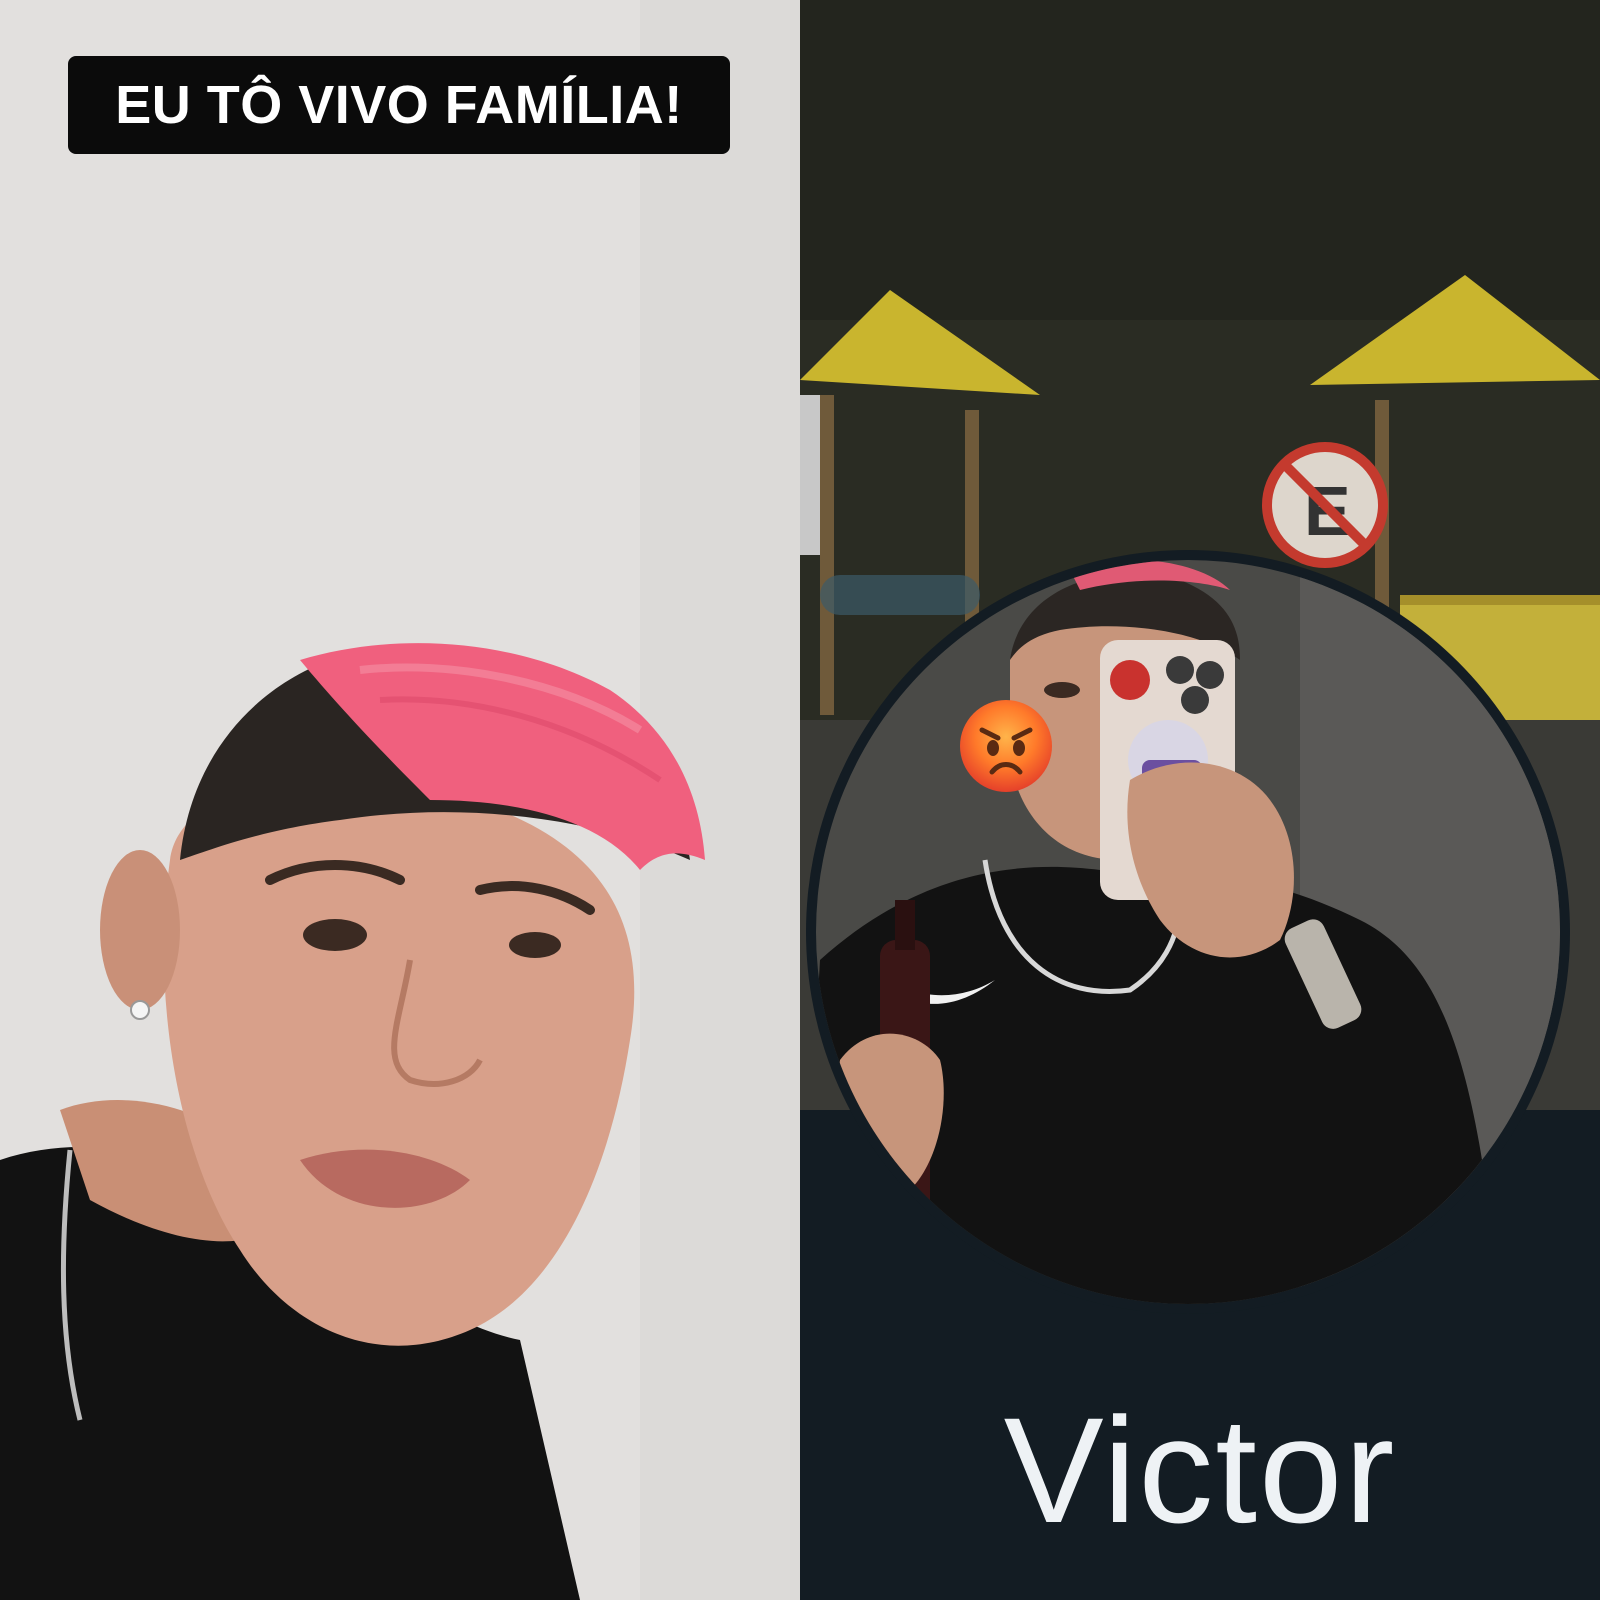  I want to click on profile-name: Victor, so click(1200, 1470).